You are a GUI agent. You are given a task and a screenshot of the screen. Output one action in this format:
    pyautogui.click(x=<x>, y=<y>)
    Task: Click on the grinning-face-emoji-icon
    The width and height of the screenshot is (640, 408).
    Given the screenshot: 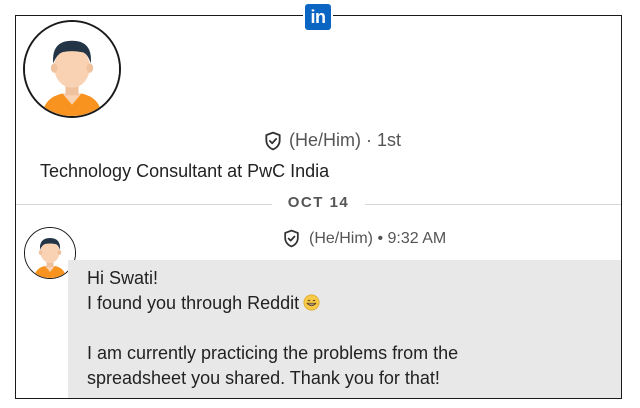 What is the action you would take?
    pyautogui.click(x=311, y=302)
    